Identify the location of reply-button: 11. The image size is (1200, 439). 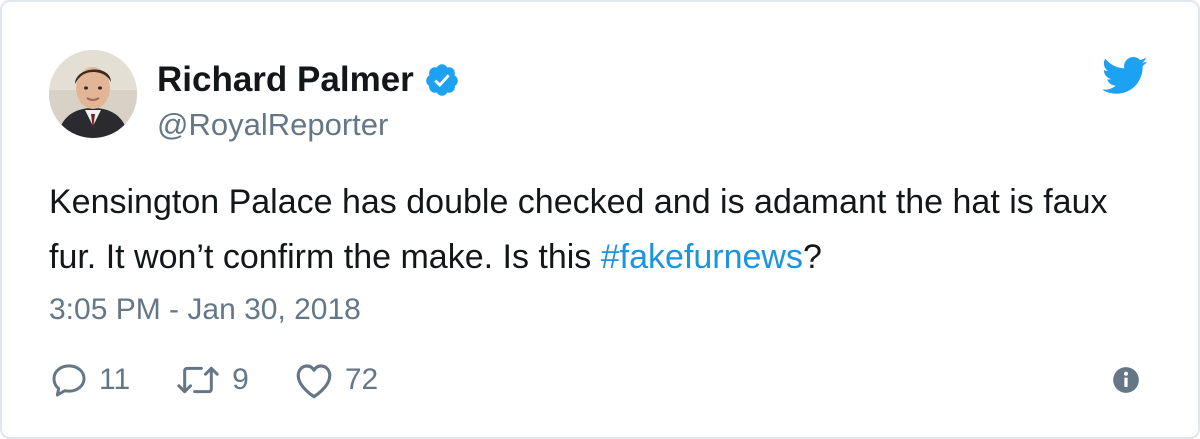
(89, 380).